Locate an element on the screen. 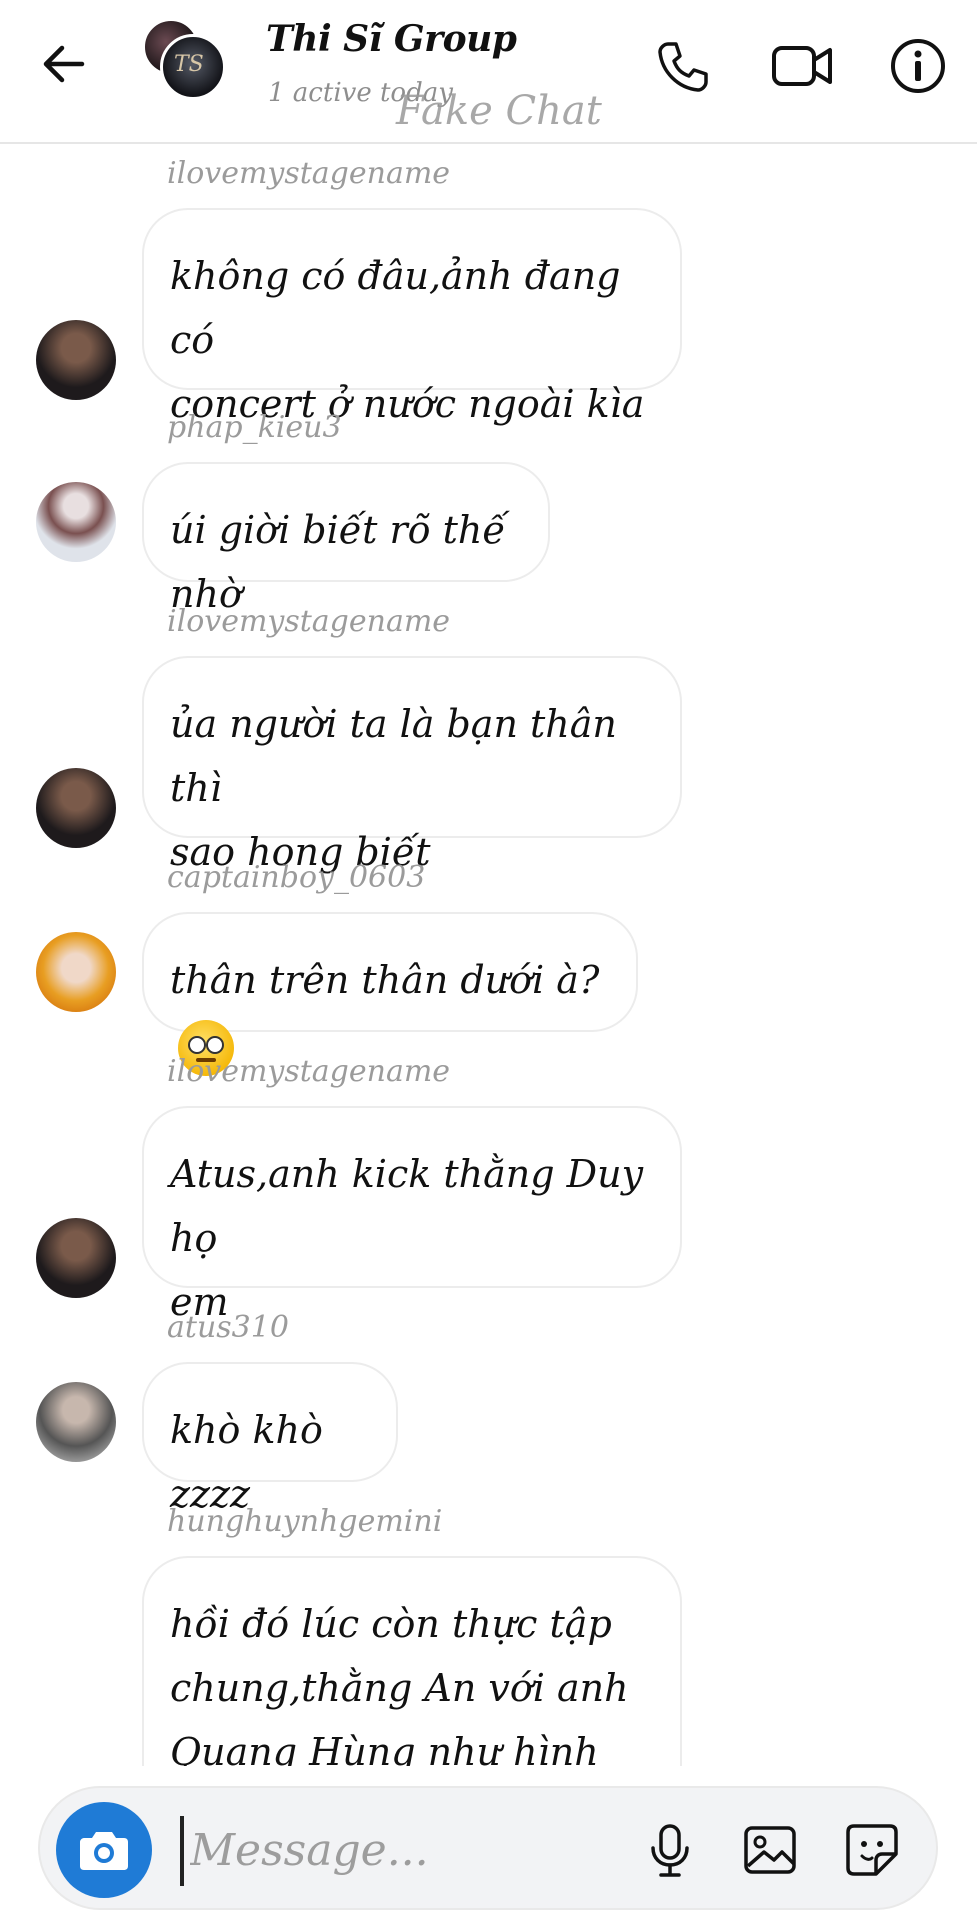 The image size is (977, 1920). info-icon is located at coordinates (918, 66).